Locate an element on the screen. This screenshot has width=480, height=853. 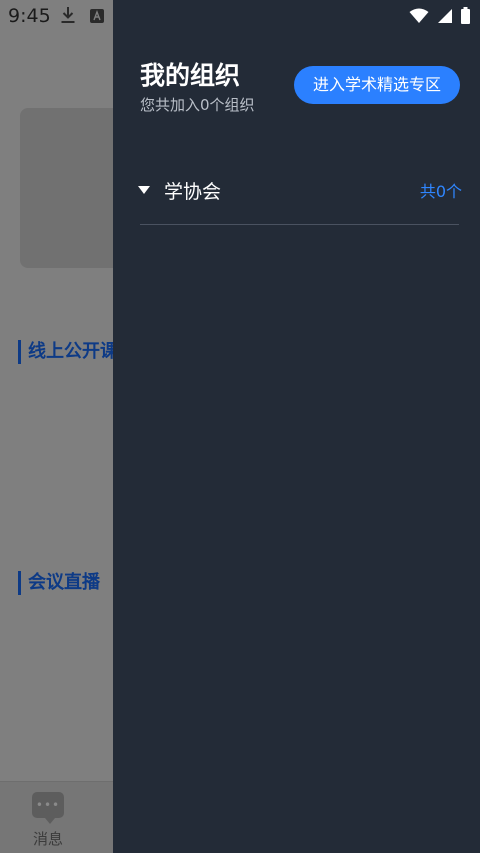
app-notification-icon is located at coordinates (97, 17).